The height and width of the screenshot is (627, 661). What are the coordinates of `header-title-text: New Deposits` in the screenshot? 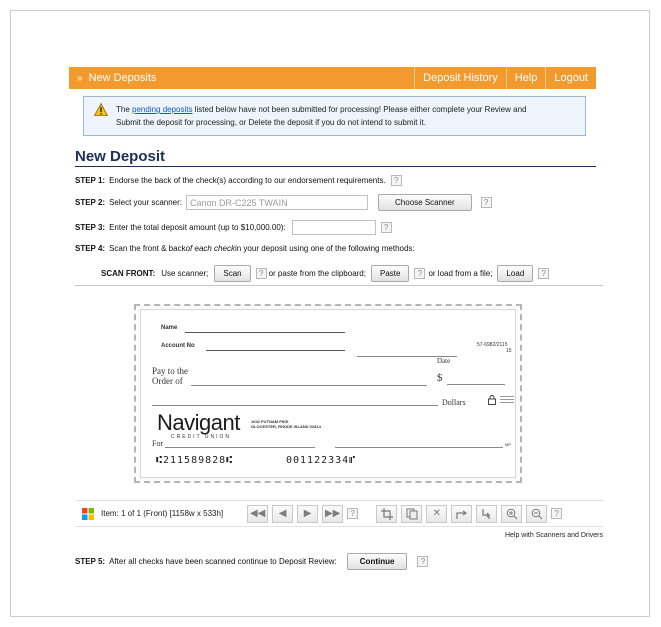 It's located at (122, 78).